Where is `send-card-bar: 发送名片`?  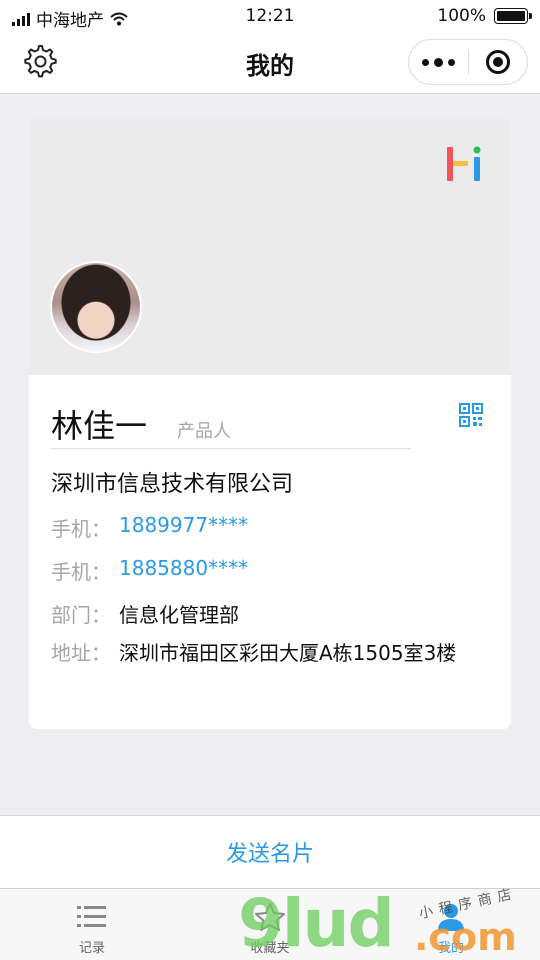
send-card-bar: 发送名片 is located at coordinates (270, 851).